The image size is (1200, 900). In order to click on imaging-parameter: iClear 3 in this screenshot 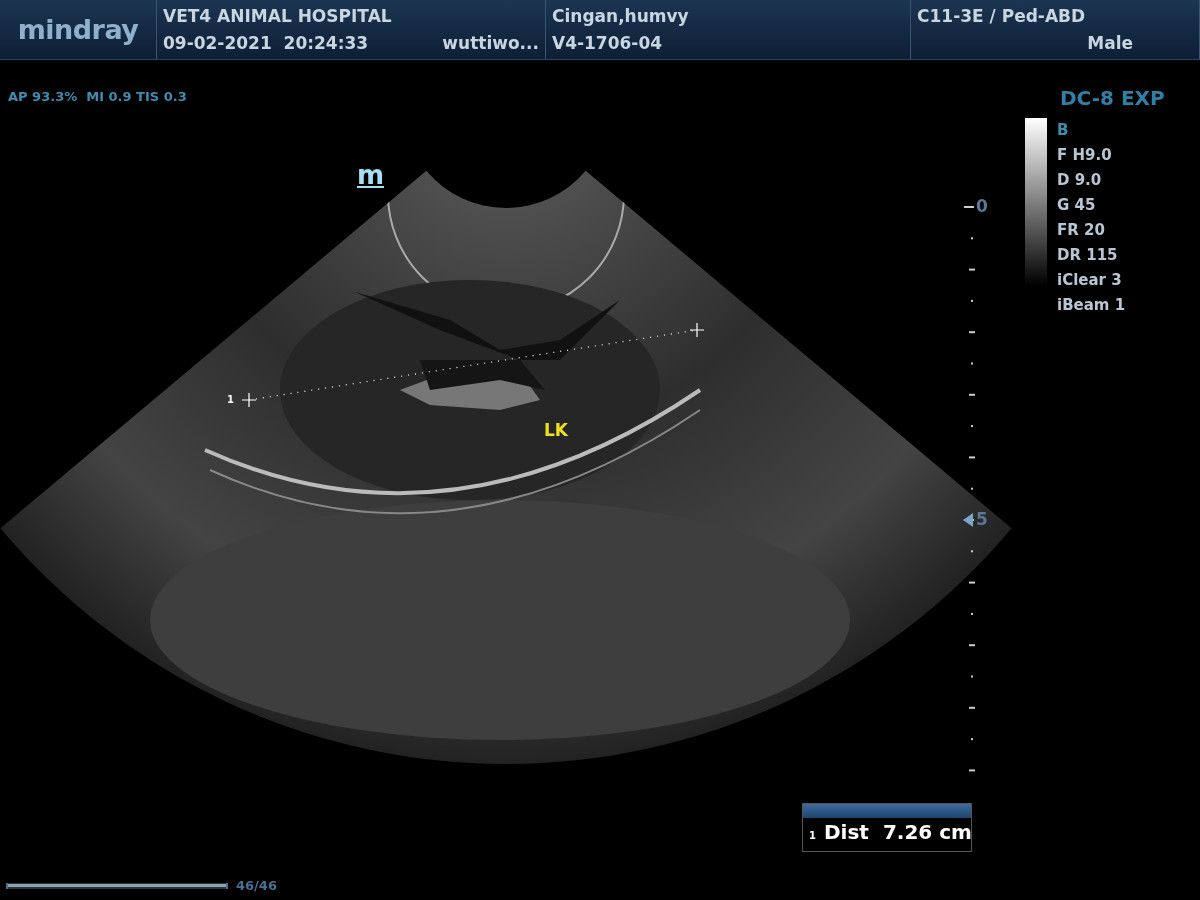, I will do `click(1090, 280)`.